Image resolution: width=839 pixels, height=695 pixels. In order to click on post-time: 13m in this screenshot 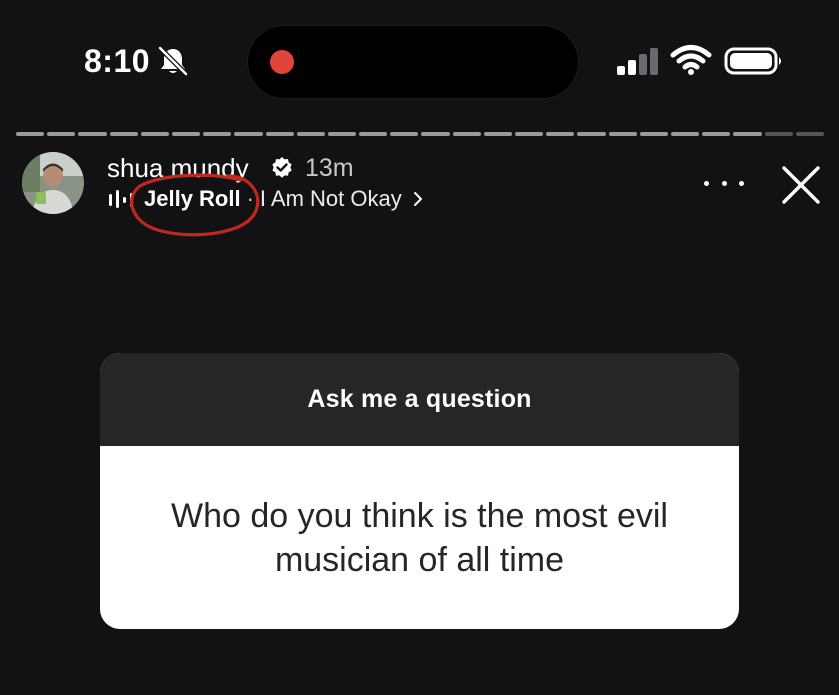, I will do `click(329, 168)`.